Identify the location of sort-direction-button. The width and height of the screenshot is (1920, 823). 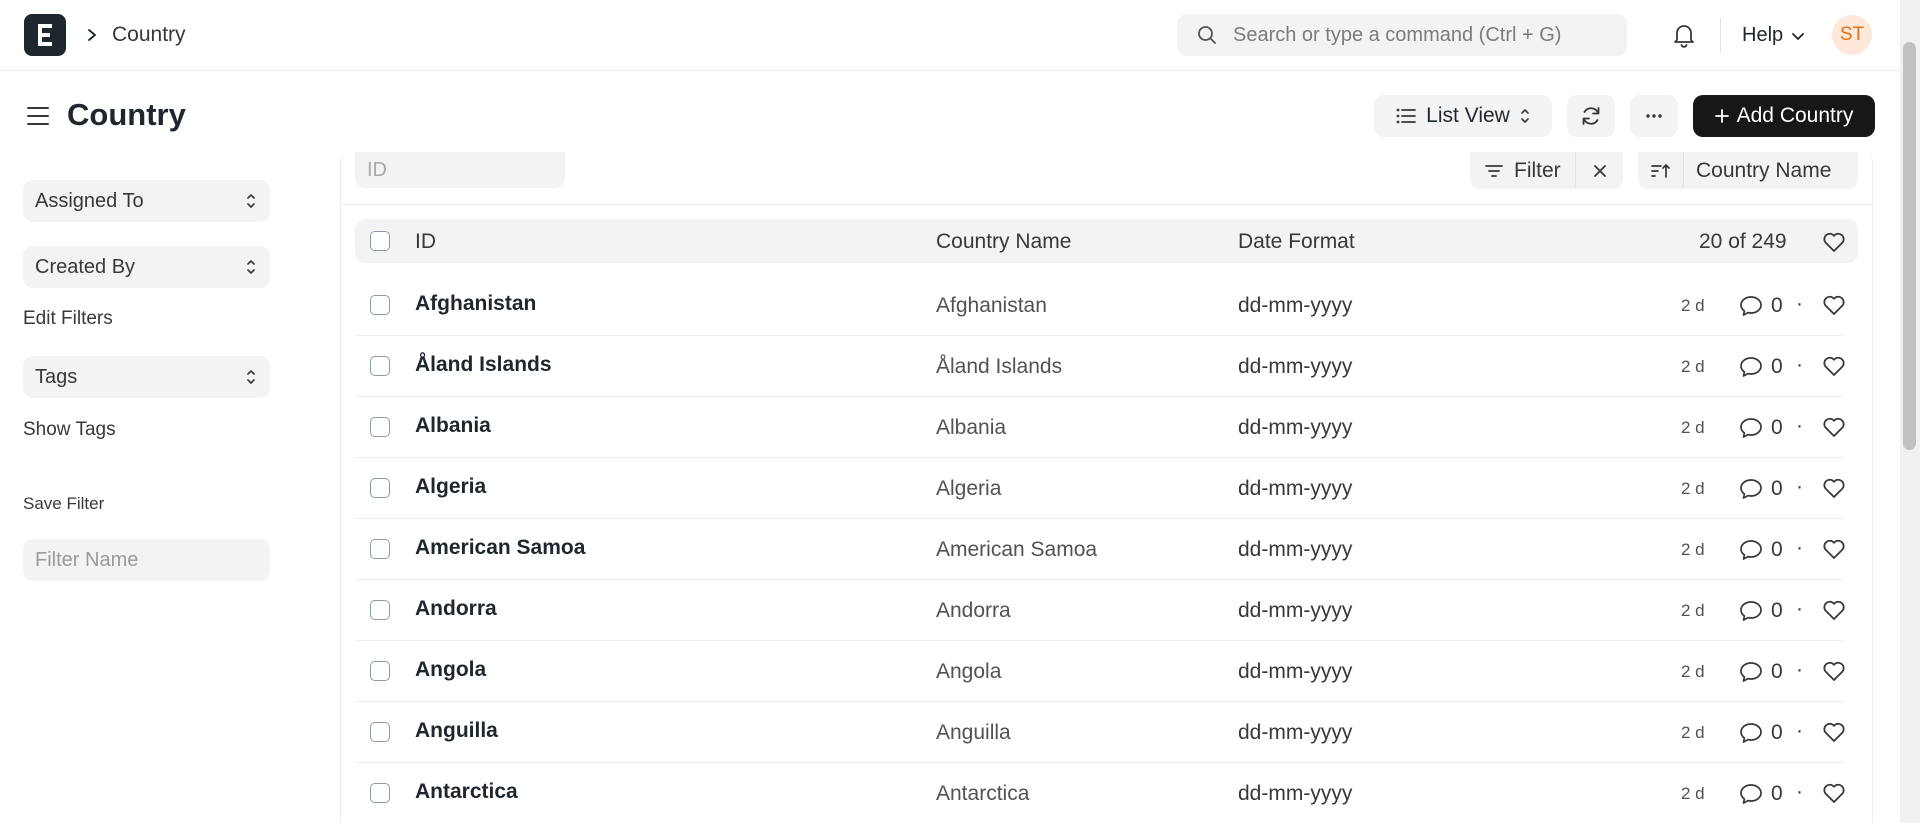
(1661, 170).